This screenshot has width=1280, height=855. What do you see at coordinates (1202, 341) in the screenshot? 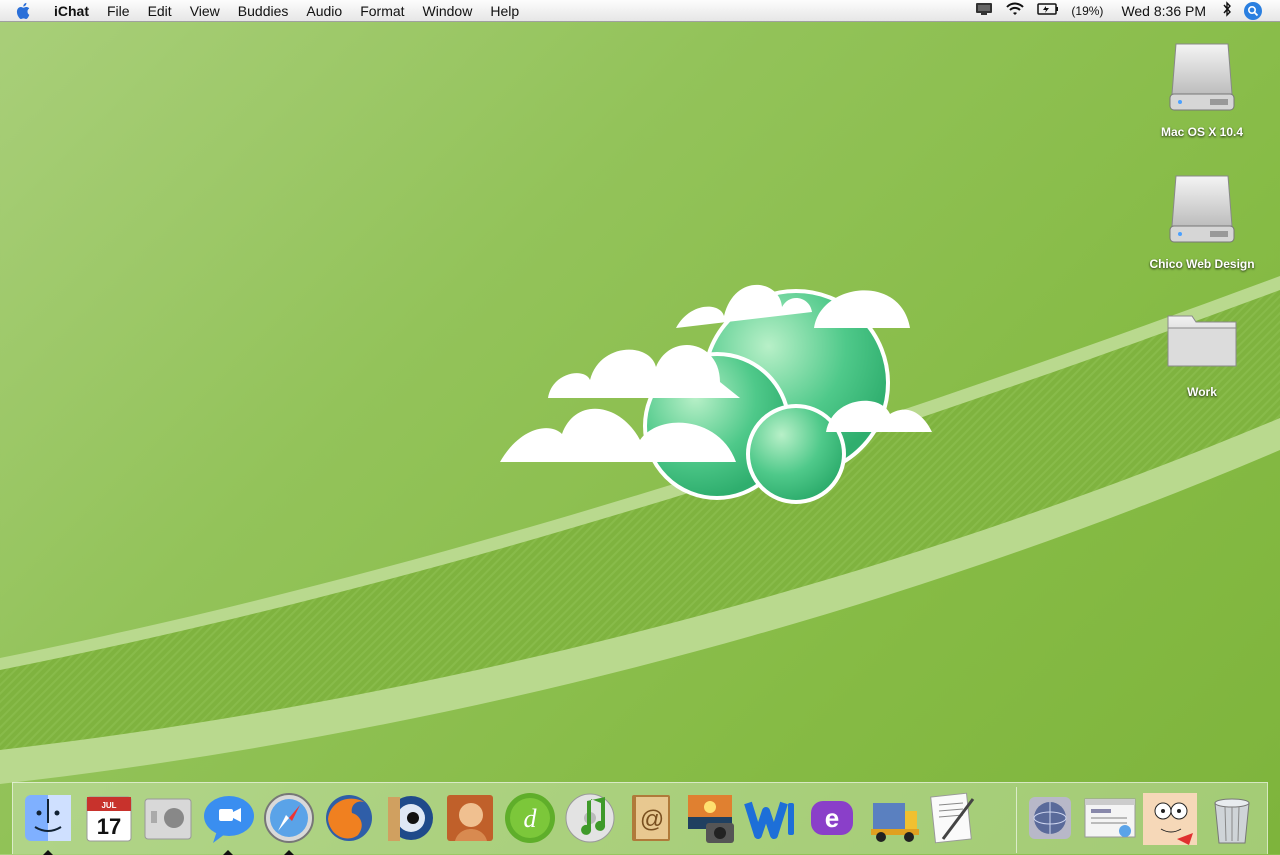
I see `folder-icon` at bounding box center [1202, 341].